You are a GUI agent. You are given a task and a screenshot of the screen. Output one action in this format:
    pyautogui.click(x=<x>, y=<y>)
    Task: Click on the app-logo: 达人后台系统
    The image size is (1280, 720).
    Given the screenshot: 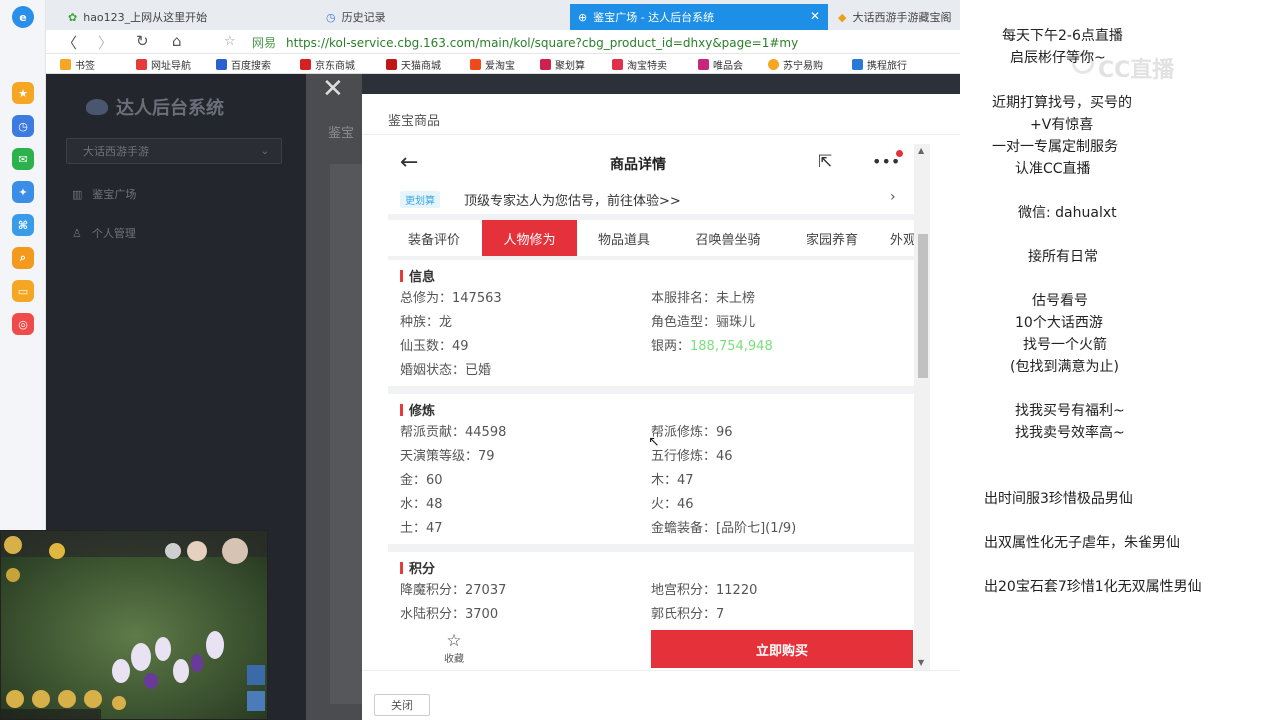 What is the action you would take?
    pyautogui.click(x=155, y=107)
    